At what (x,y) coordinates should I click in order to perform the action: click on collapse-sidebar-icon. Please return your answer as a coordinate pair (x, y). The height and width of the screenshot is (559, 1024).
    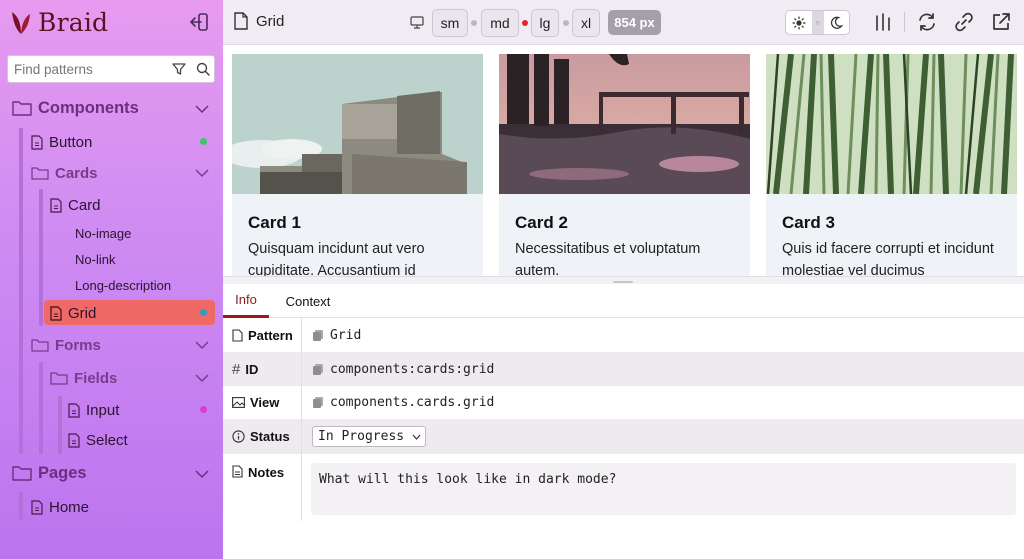
    Looking at the image, I should click on (199, 22).